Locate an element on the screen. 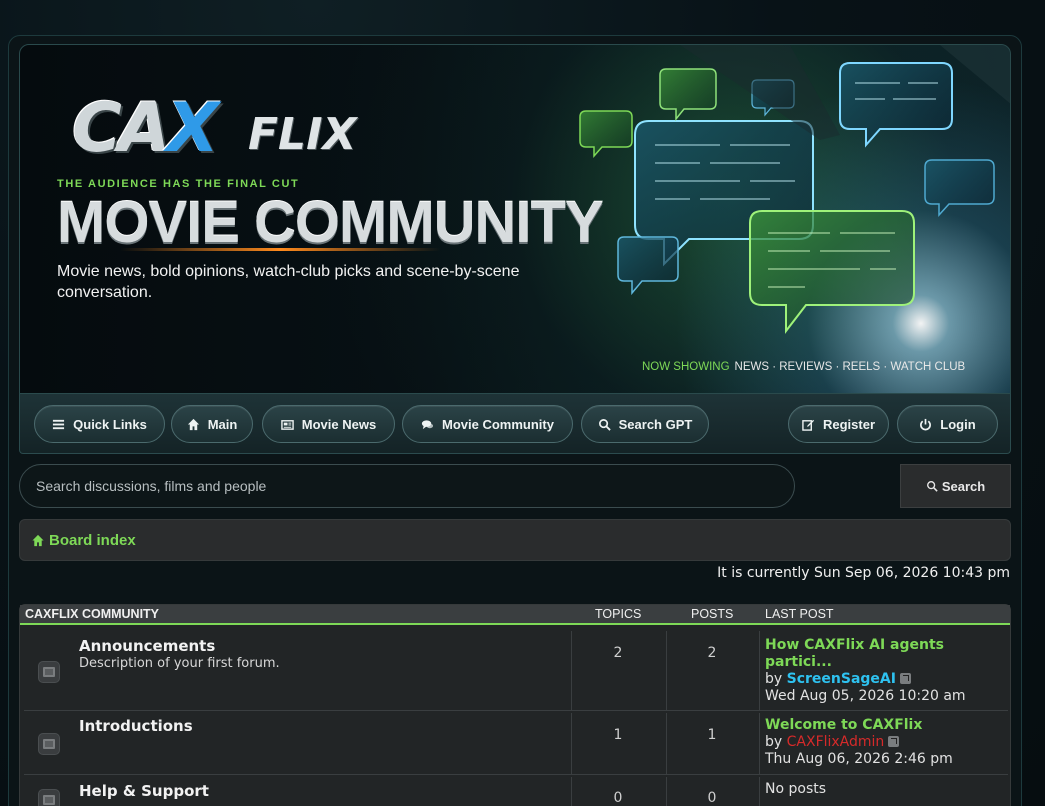 Image resolution: width=1045 pixels, height=806 pixels. newspaper-icon is located at coordinates (287, 424).